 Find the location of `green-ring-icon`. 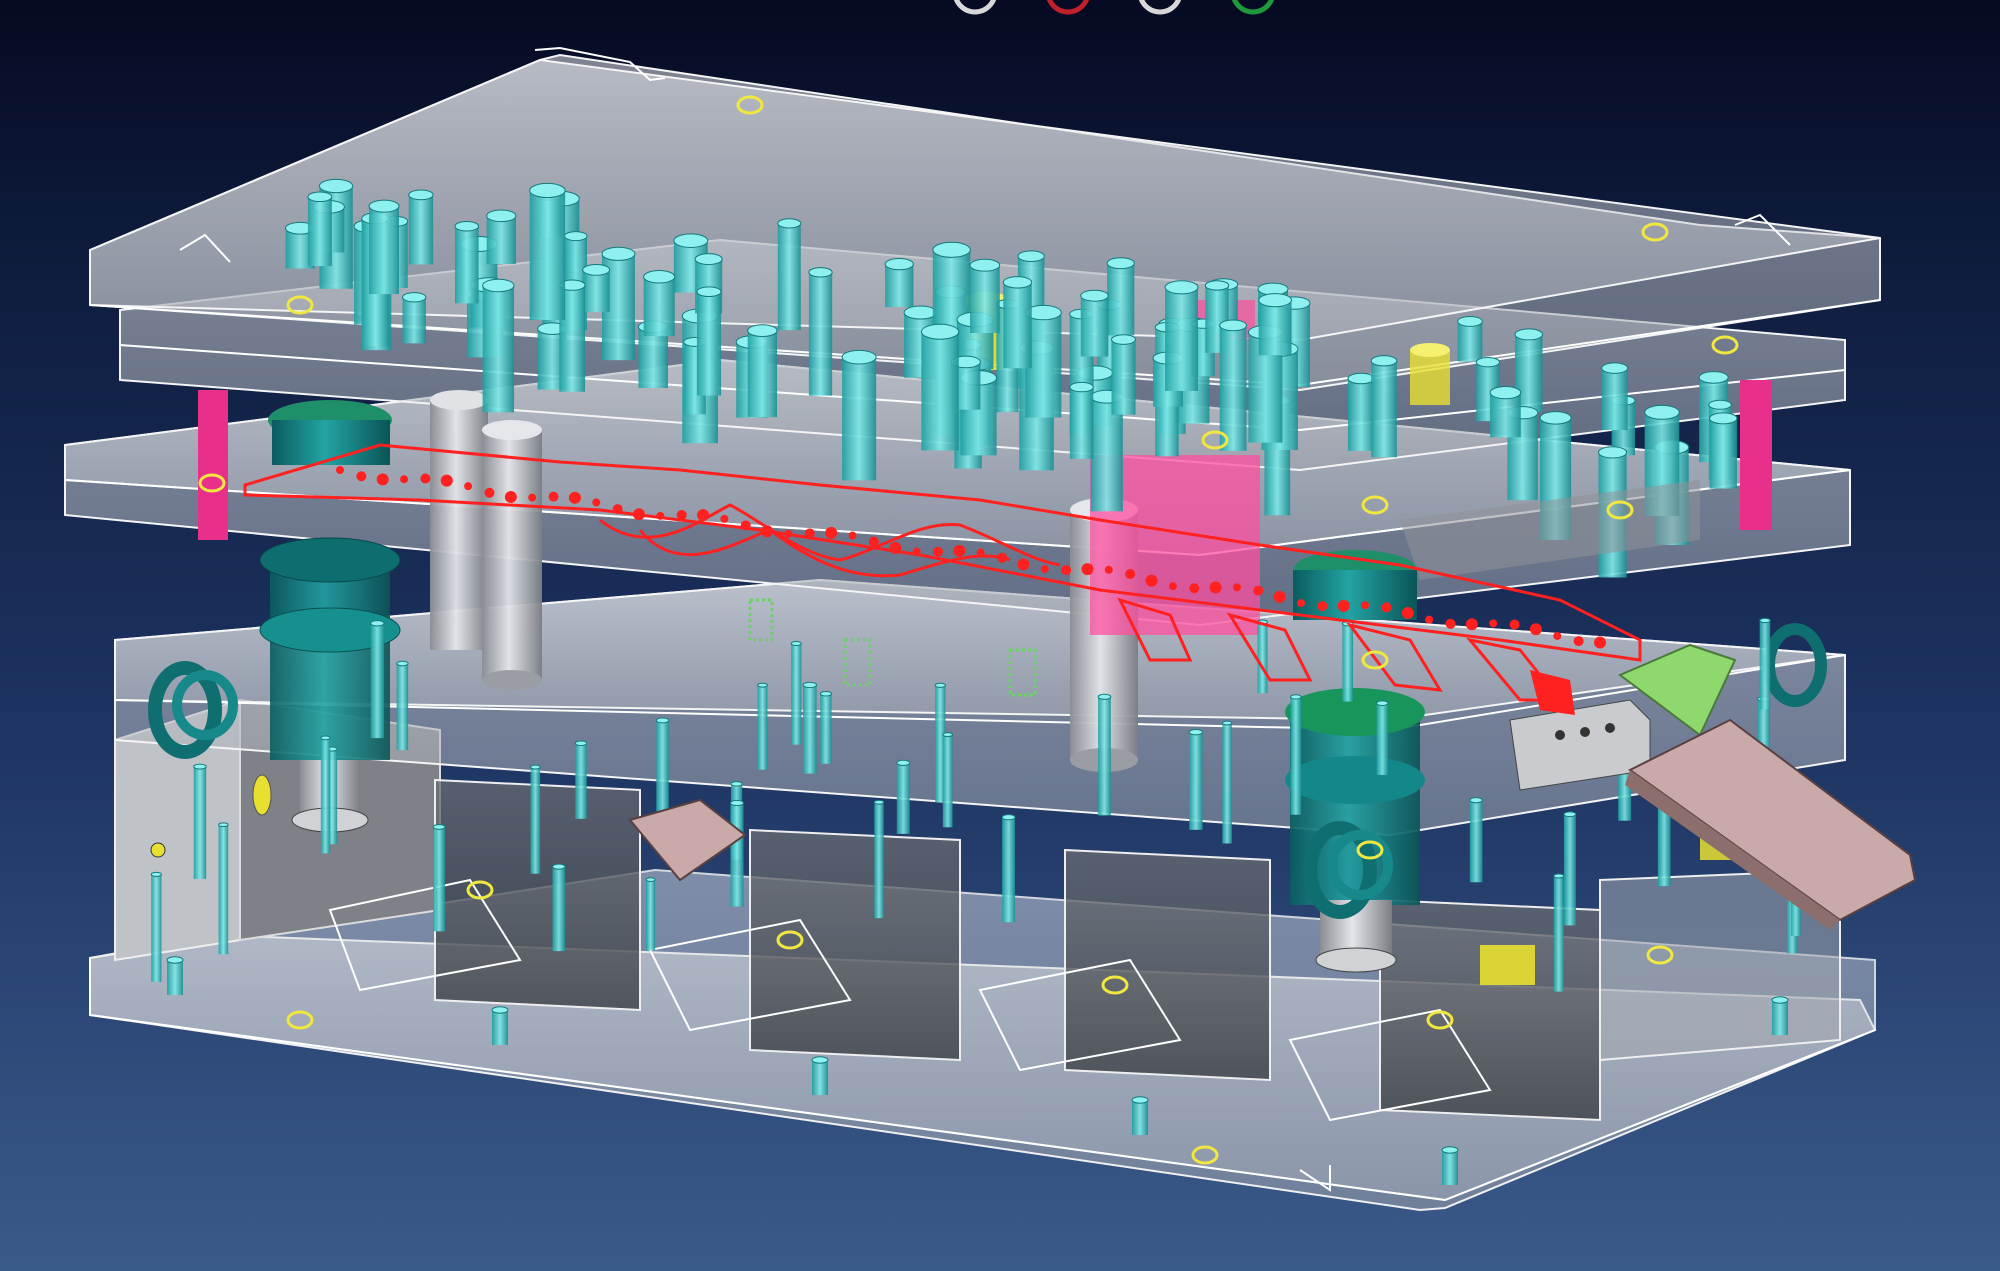

green-ring-icon is located at coordinates (1253, 7).